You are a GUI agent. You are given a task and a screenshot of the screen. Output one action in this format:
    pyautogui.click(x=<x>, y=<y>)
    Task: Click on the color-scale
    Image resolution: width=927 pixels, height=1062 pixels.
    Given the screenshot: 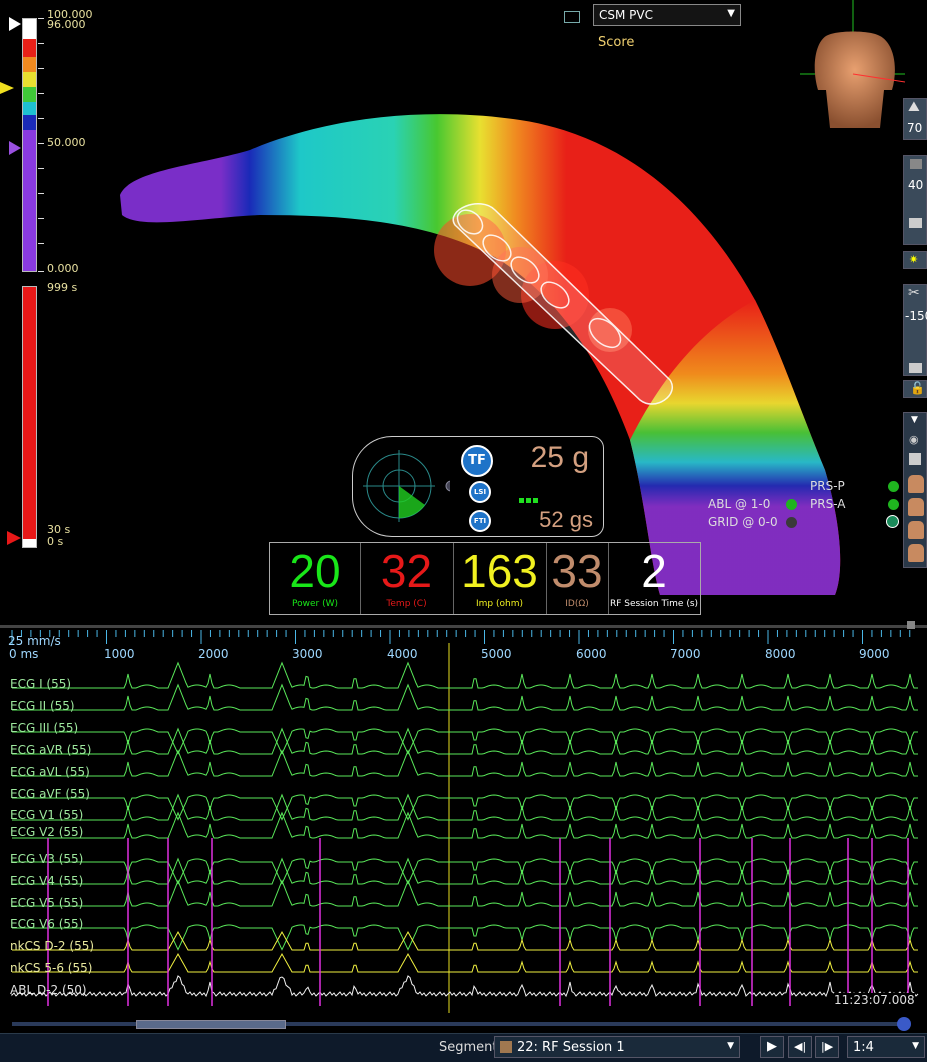 What is the action you would take?
    pyautogui.click(x=29, y=145)
    